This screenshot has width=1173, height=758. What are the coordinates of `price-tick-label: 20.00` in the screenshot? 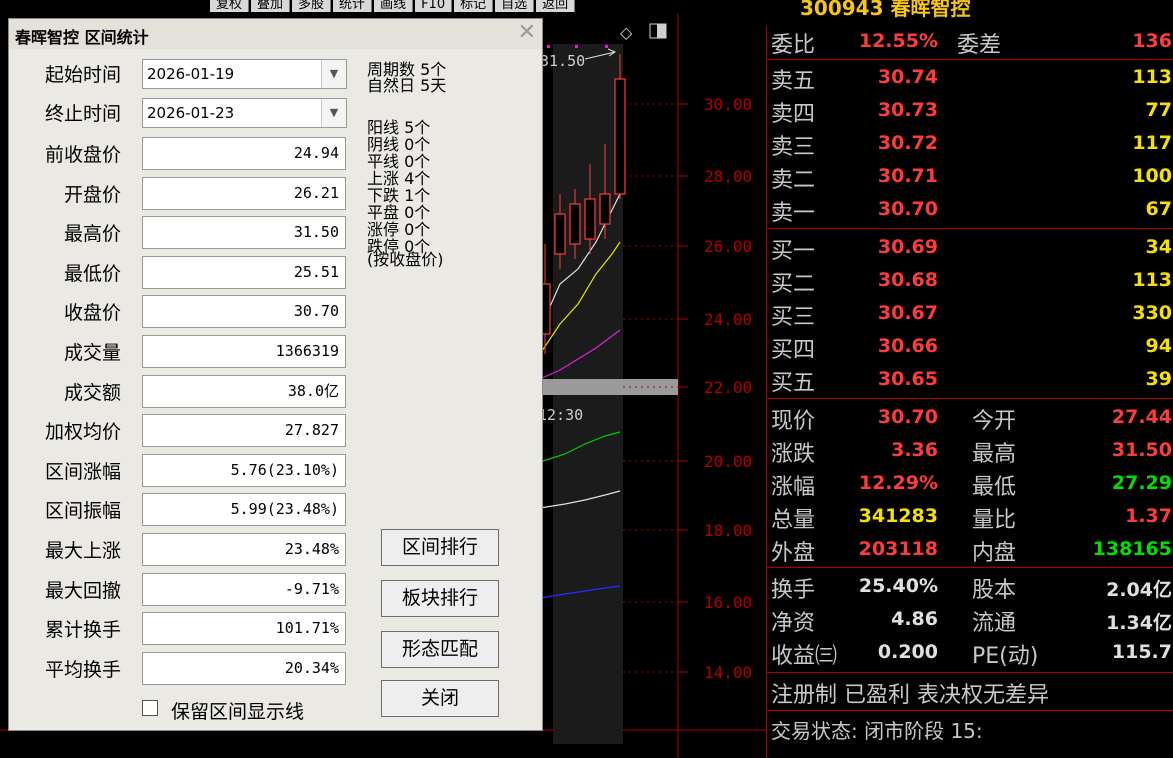 It's located at (728, 461).